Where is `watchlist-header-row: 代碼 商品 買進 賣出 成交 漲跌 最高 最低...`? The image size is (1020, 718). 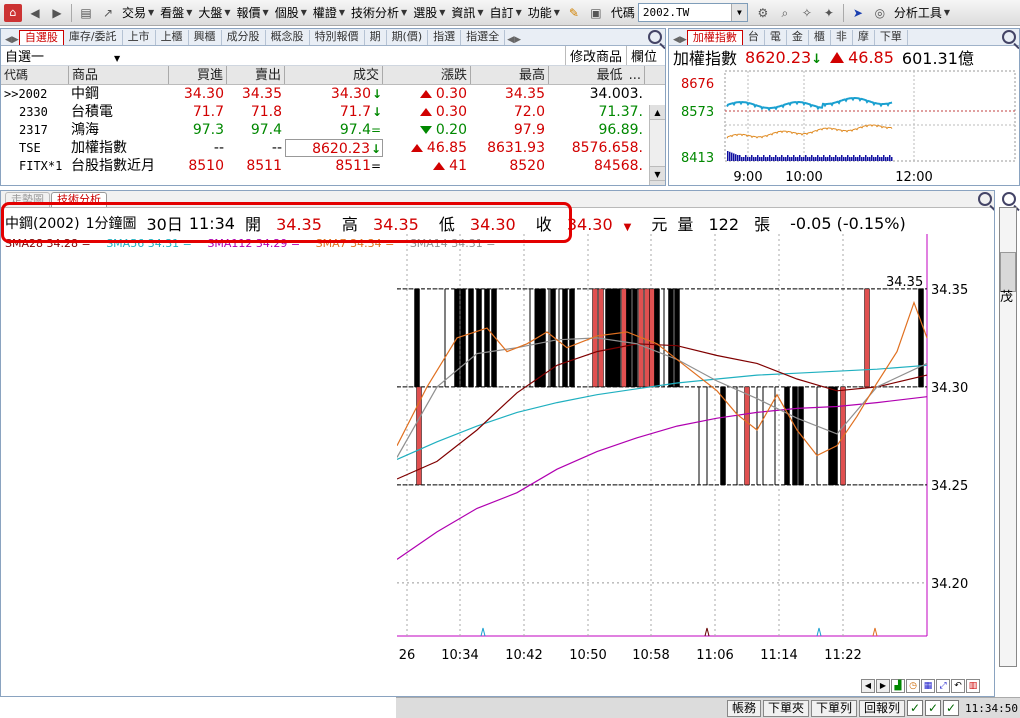 watchlist-header-row: 代碼 商品 買進 賣出 成交 漲跌 最高 最低... is located at coordinates (333, 75).